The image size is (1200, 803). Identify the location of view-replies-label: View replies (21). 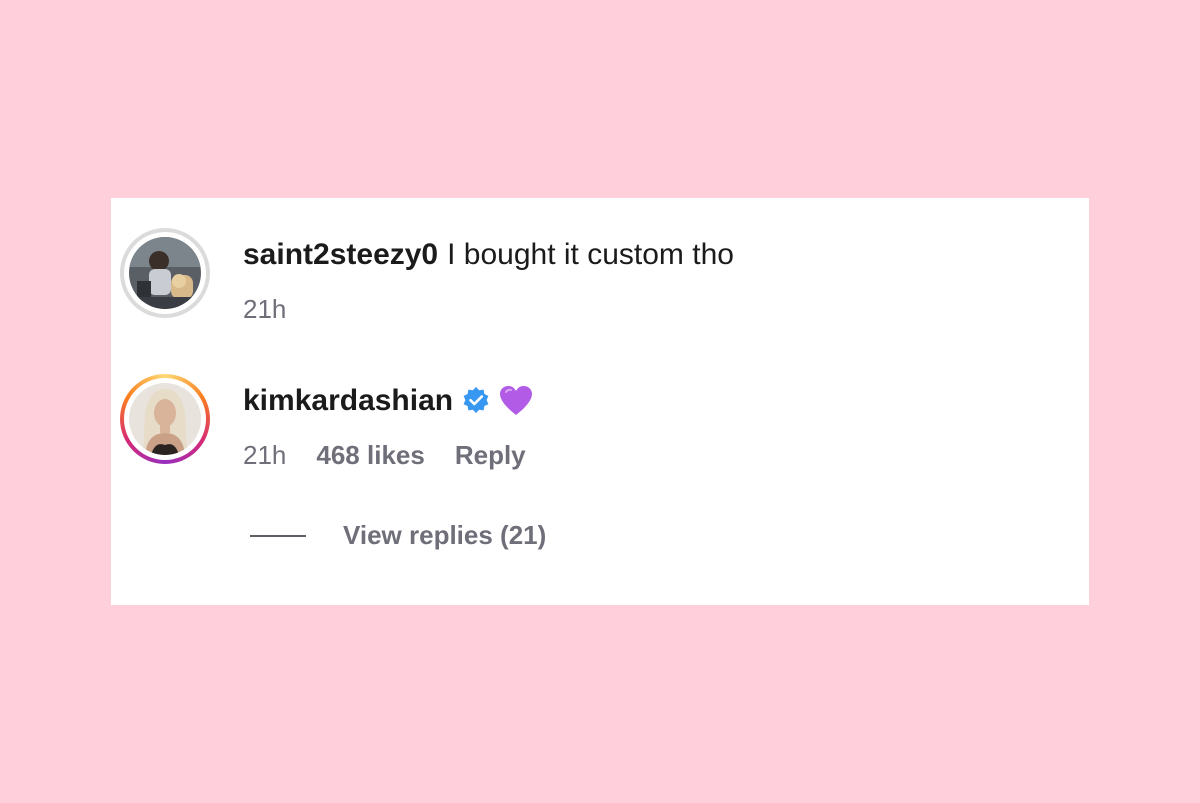
(445, 535).